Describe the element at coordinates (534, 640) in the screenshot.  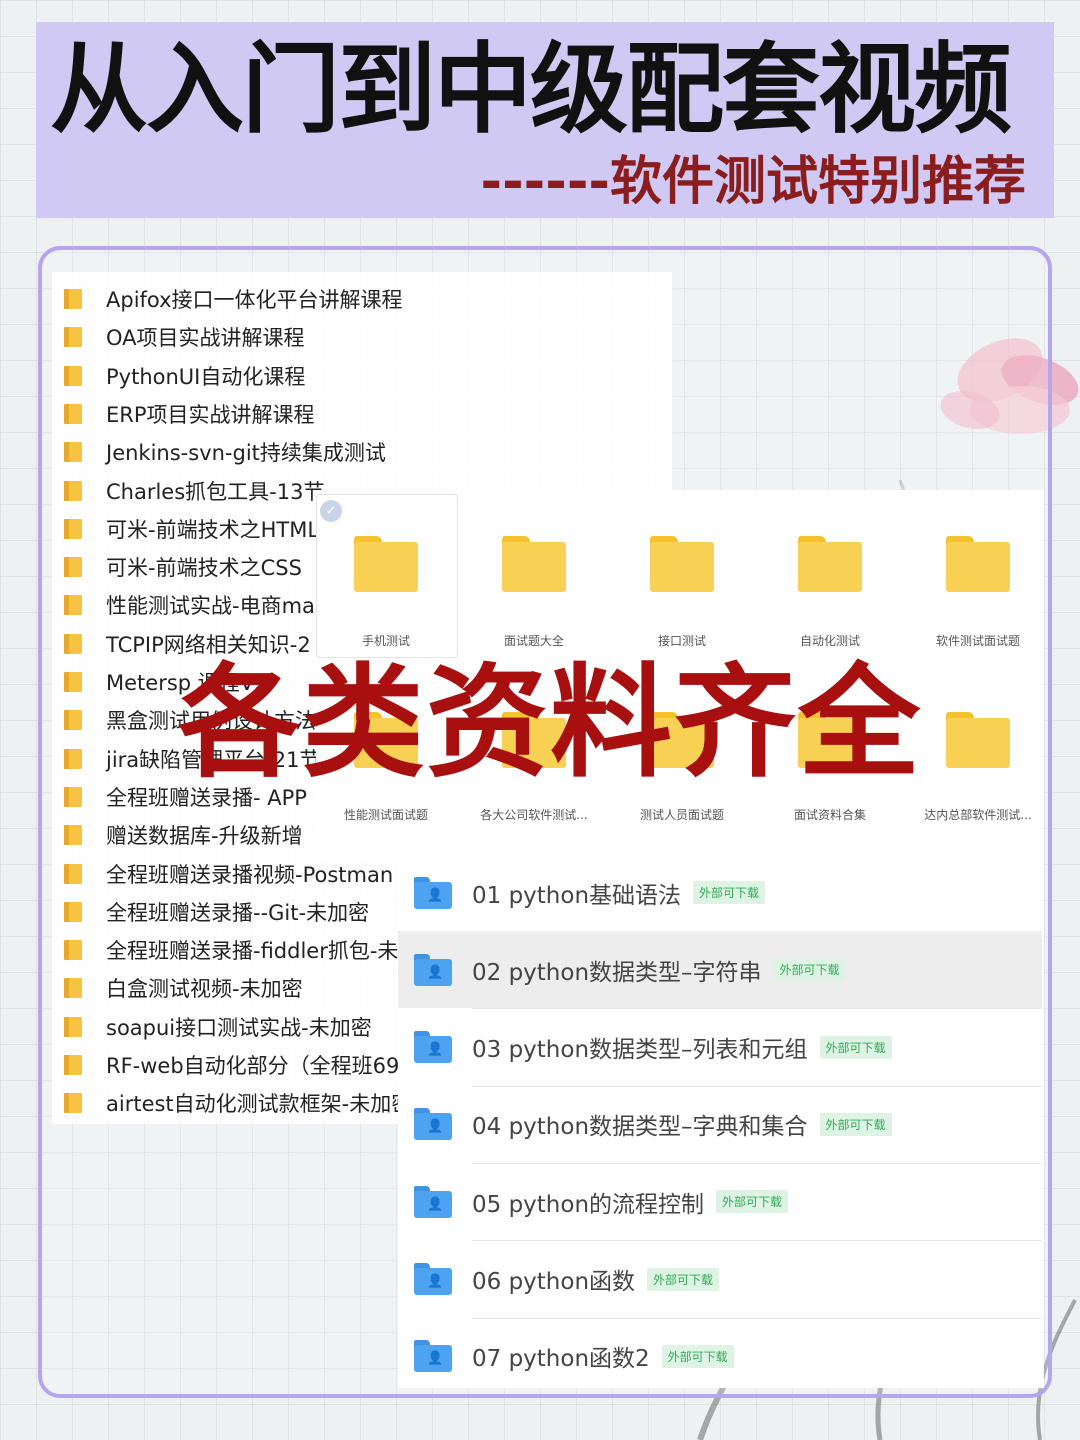
I see `folder-grid-label: 面试题大全` at that location.